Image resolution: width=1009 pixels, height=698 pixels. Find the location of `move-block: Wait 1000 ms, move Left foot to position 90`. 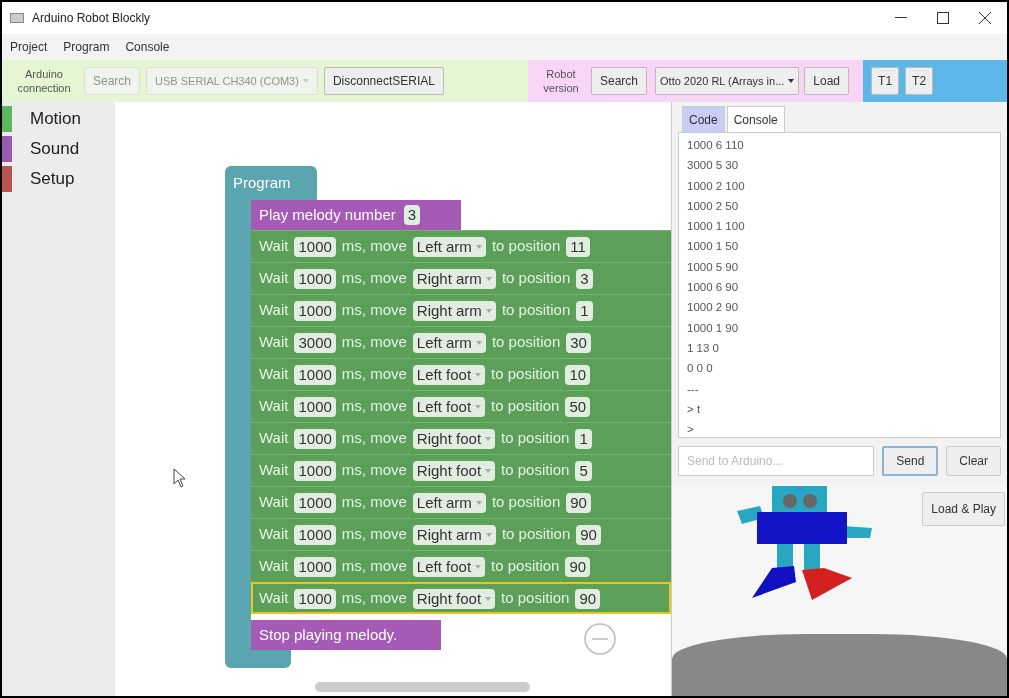

move-block: Wait 1000 ms, move Left foot to position 90 is located at coordinates (461, 566).